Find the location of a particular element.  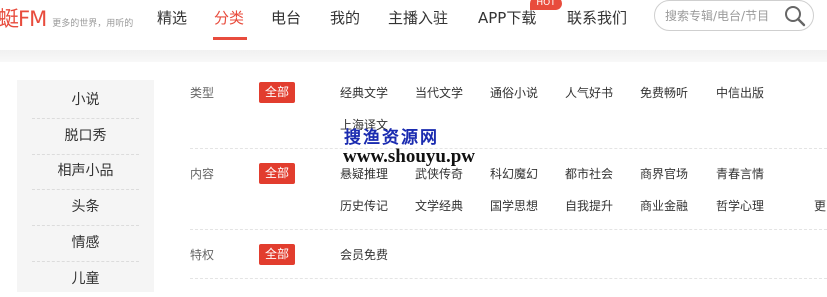

site-logo: 蜓FM 更多的世界，用听的 is located at coordinates (66, 19).